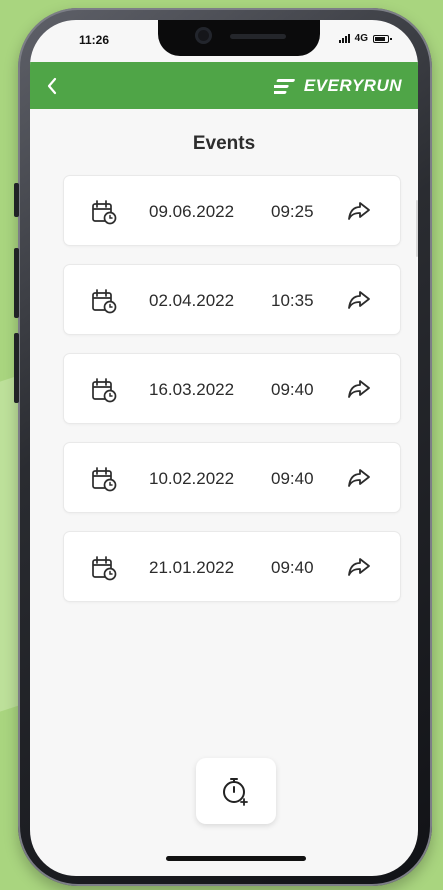 The image size is (443, 890). What do you see at coordinates (224, 85) in the screenshot?
I see `app-header: EVERYRUN` at bounding box center [224, 85].